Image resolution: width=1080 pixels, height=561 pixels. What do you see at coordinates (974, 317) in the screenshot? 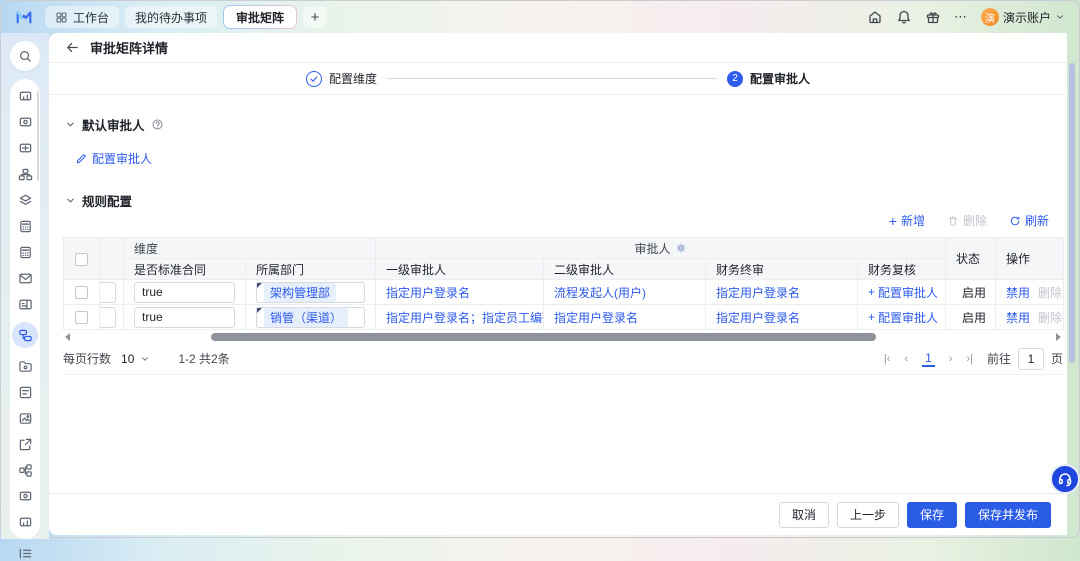
I see `status-badge: 启用` at bounding box center [974, 317].